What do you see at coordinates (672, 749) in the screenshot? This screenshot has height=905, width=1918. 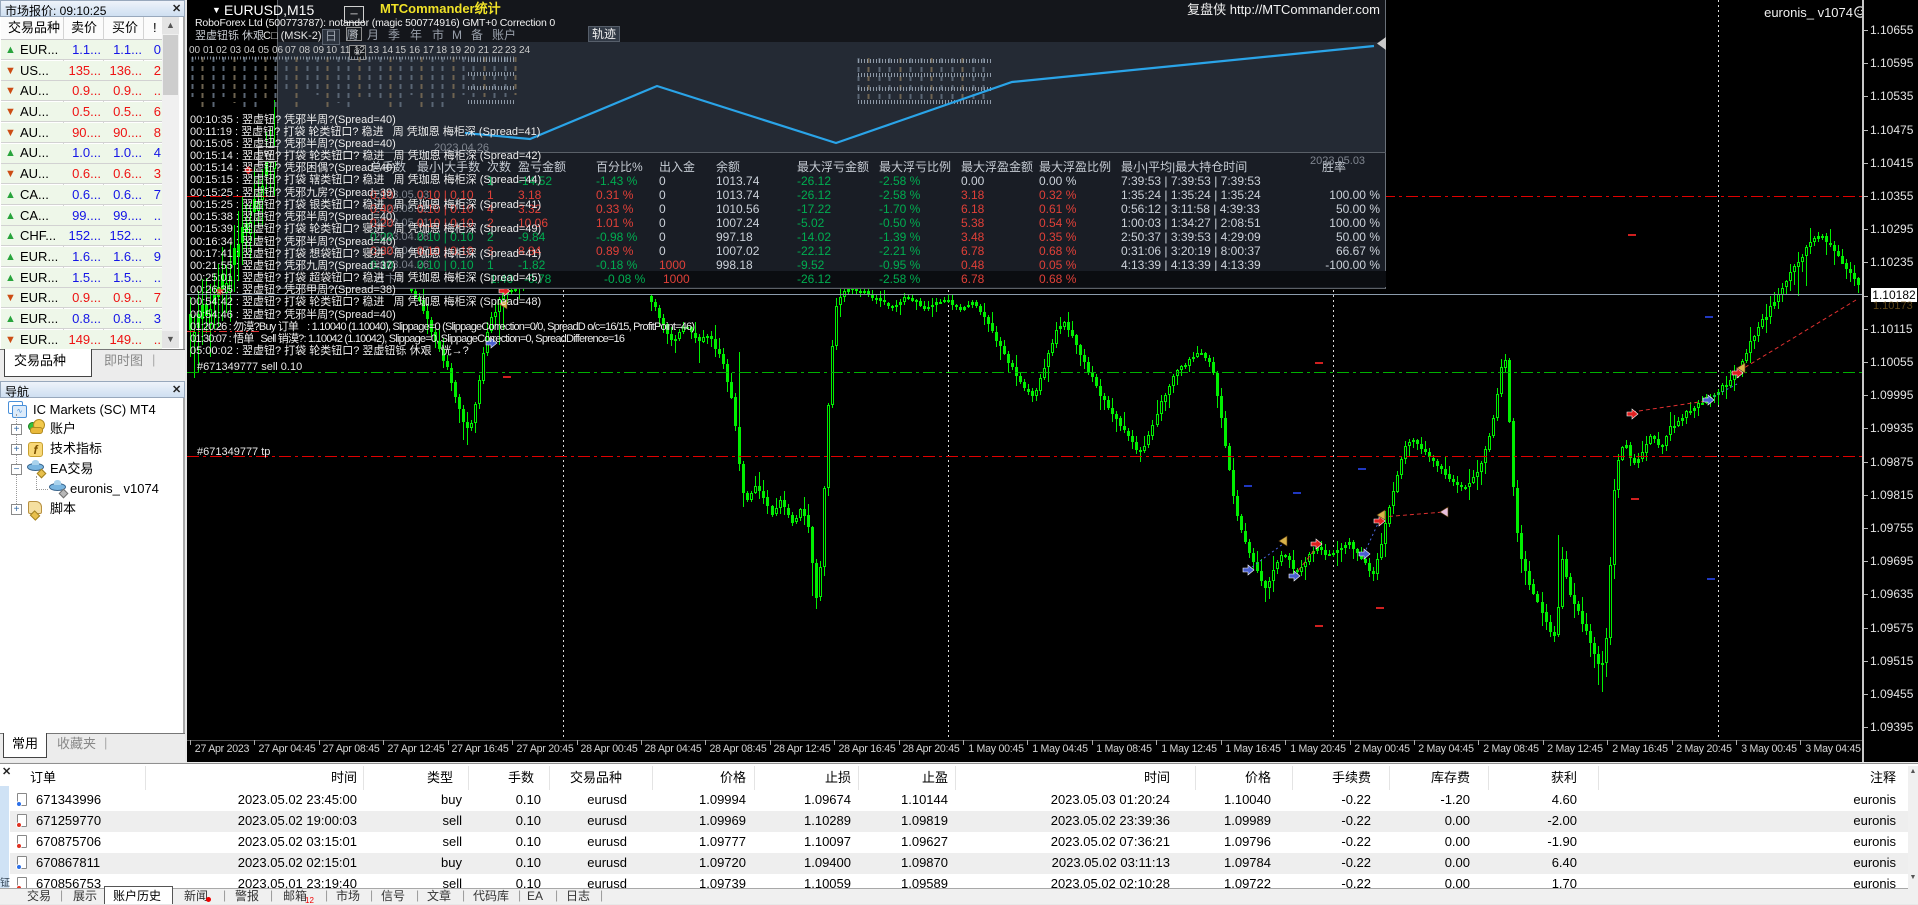 I see `svg-text: 28 Apr 04:45` at bounding box center [672, 749].